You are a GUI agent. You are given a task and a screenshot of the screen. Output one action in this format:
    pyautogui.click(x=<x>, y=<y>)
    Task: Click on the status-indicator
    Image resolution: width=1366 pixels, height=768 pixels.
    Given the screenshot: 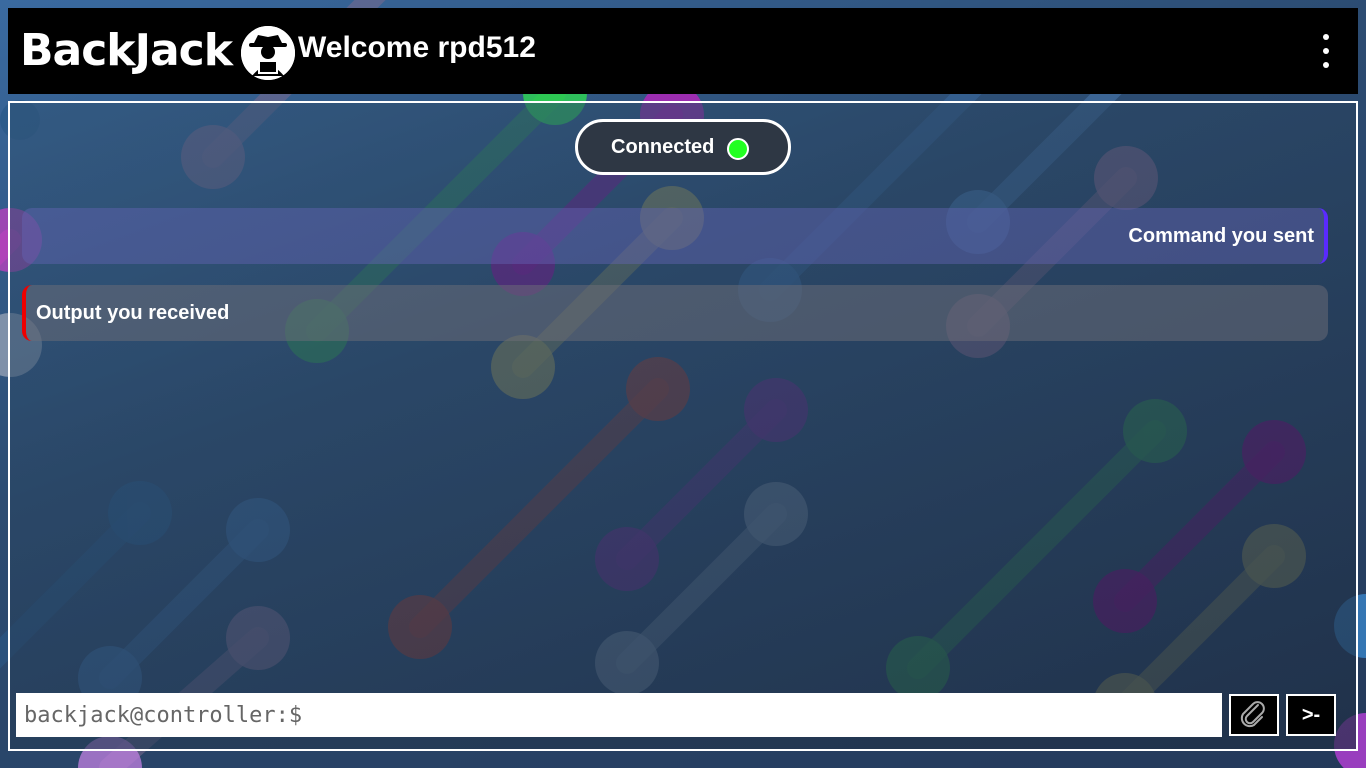 What is the action you would take?
    pyautogui.click(x=738, y=149)
    